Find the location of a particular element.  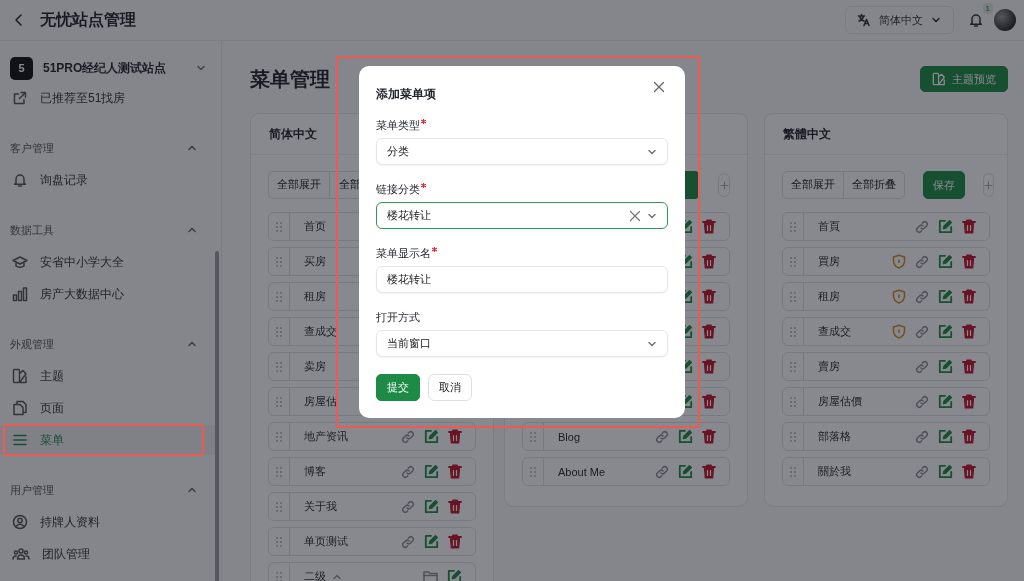

scrollbar is located at coordinates (217, 416).